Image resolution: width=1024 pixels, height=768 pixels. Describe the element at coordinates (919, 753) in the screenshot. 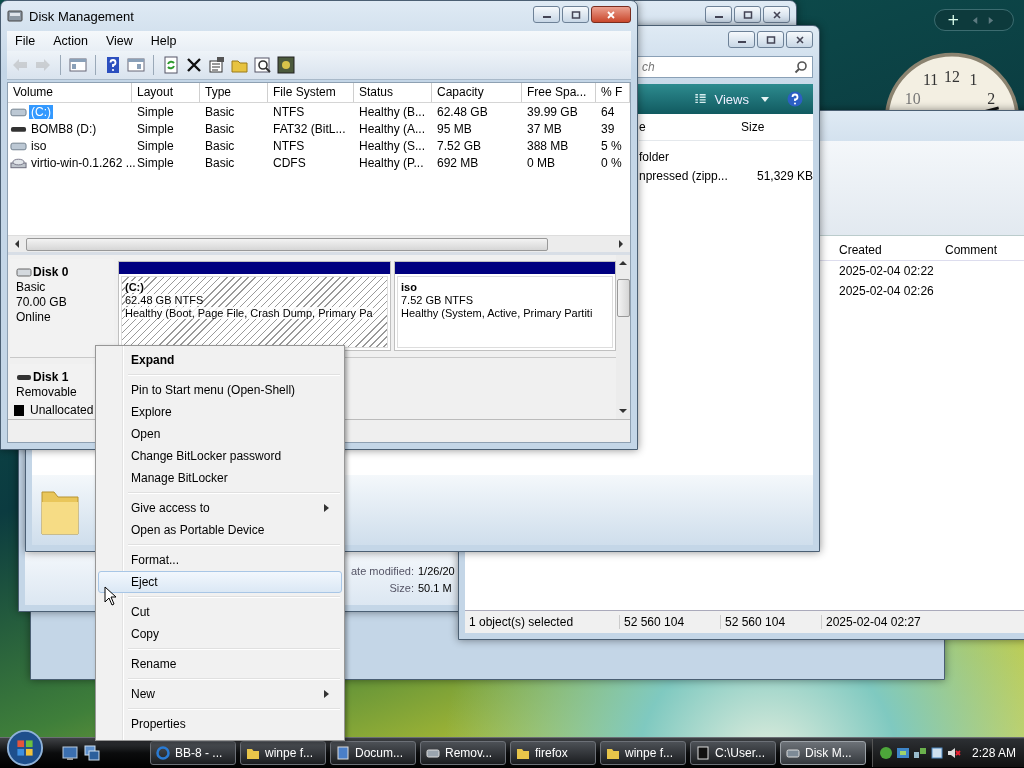

I see `network-icon` at that location.